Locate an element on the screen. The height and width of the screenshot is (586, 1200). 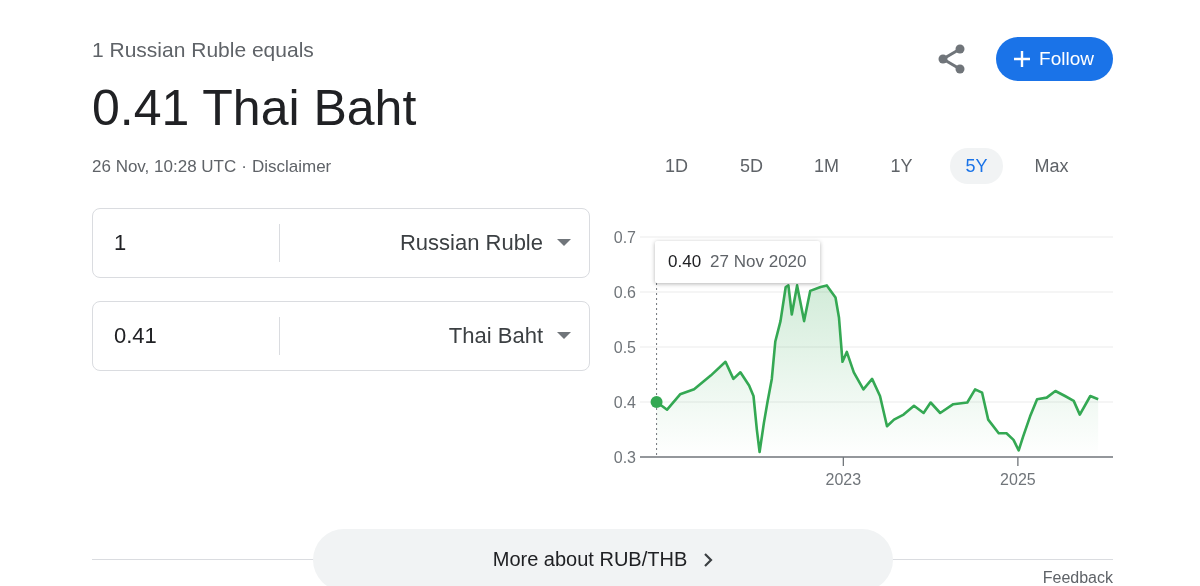
axis-label: 0.7 is located at coordinates (624, 237).